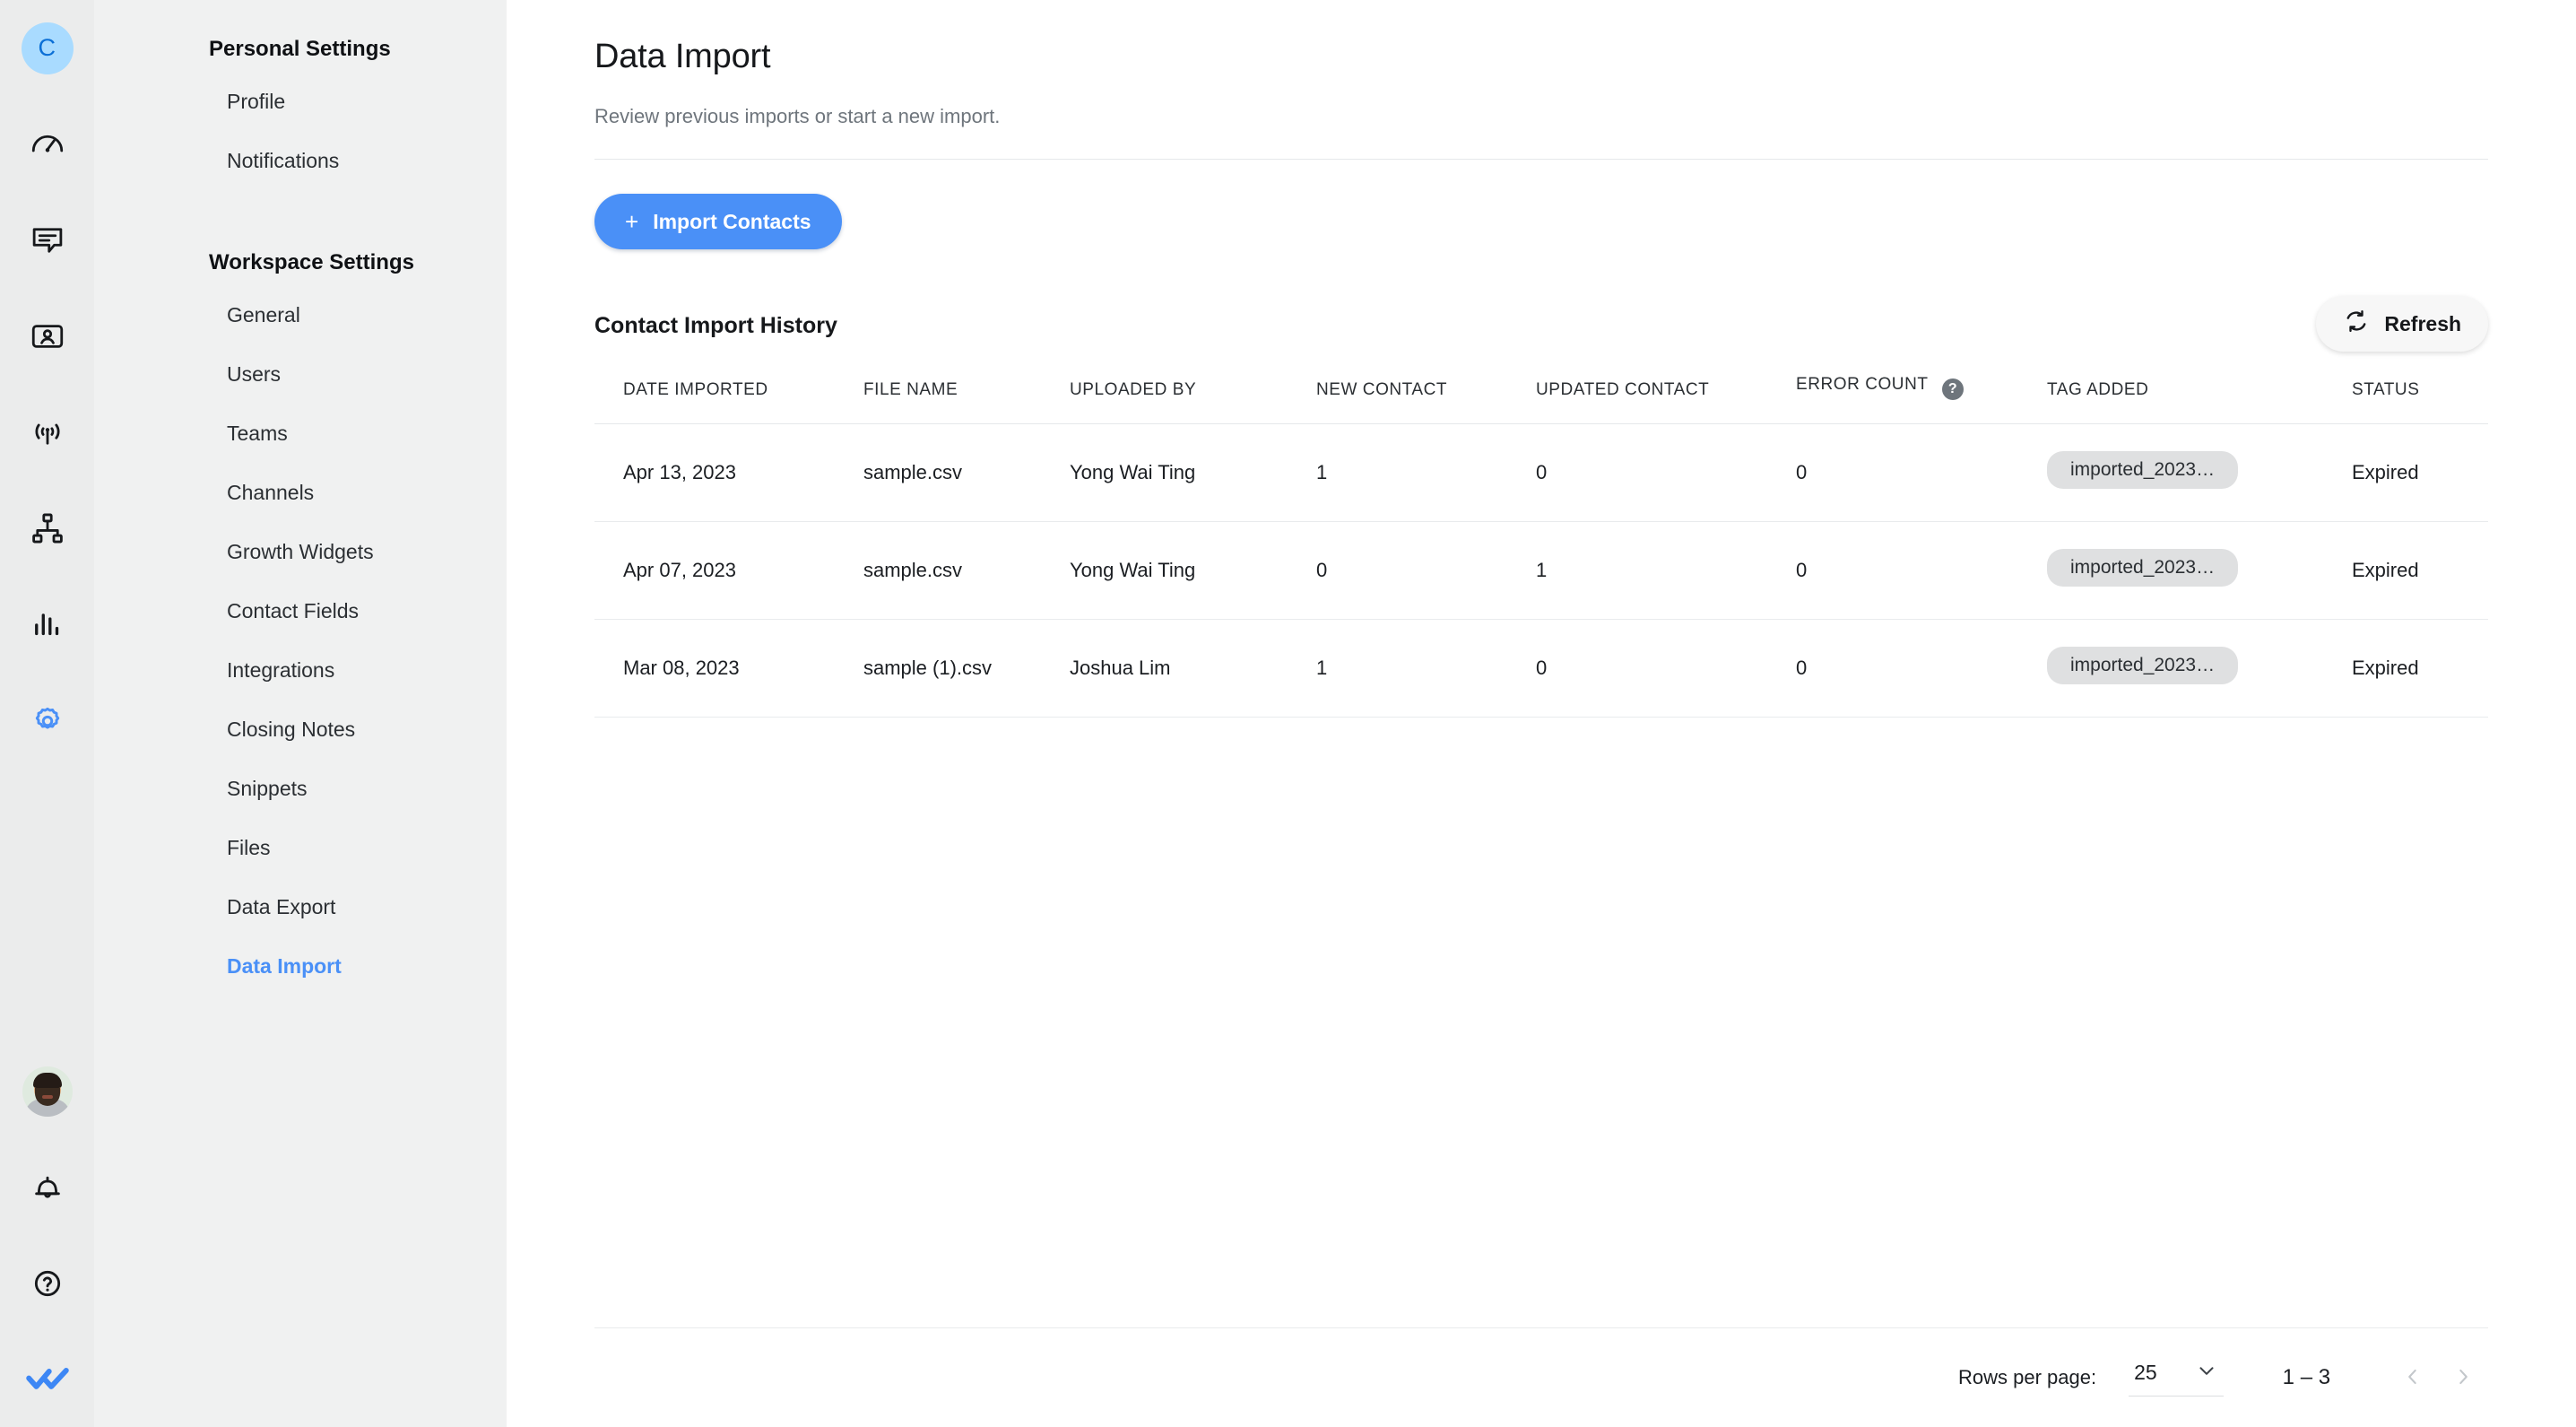  I want to click on sidebar-item-general: General, so click(300, 314).